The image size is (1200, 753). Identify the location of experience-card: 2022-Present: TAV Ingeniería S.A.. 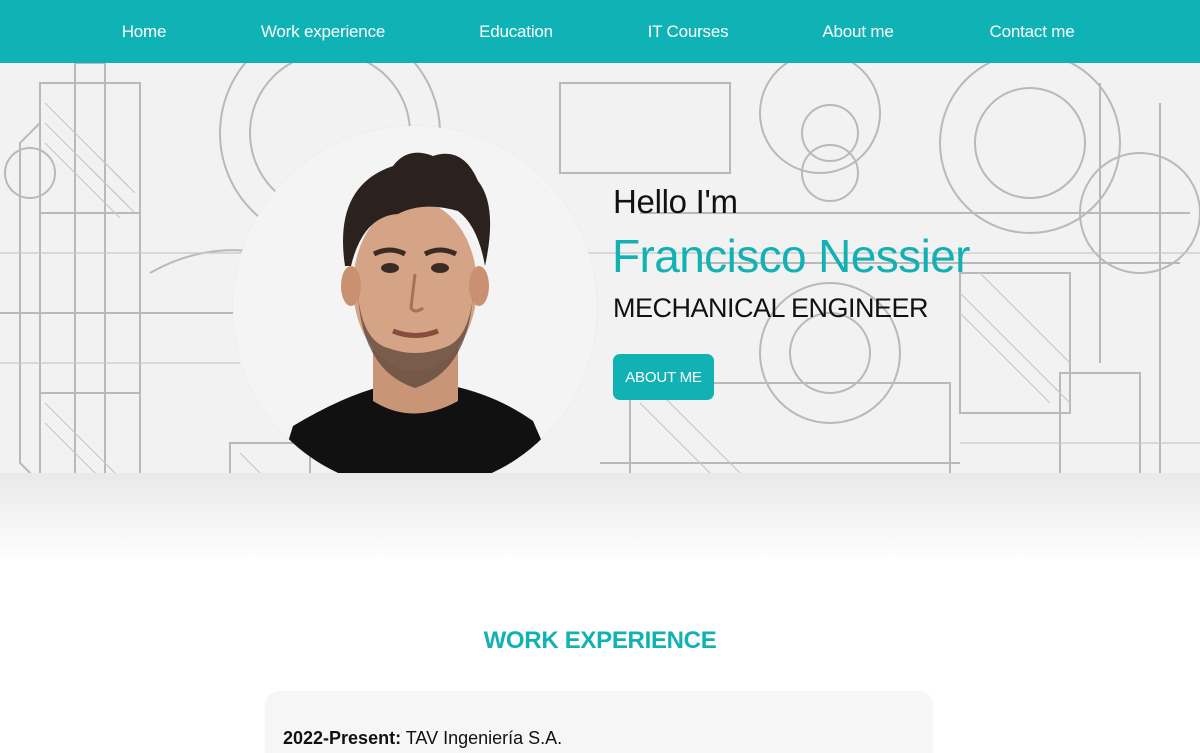
(599, 722).